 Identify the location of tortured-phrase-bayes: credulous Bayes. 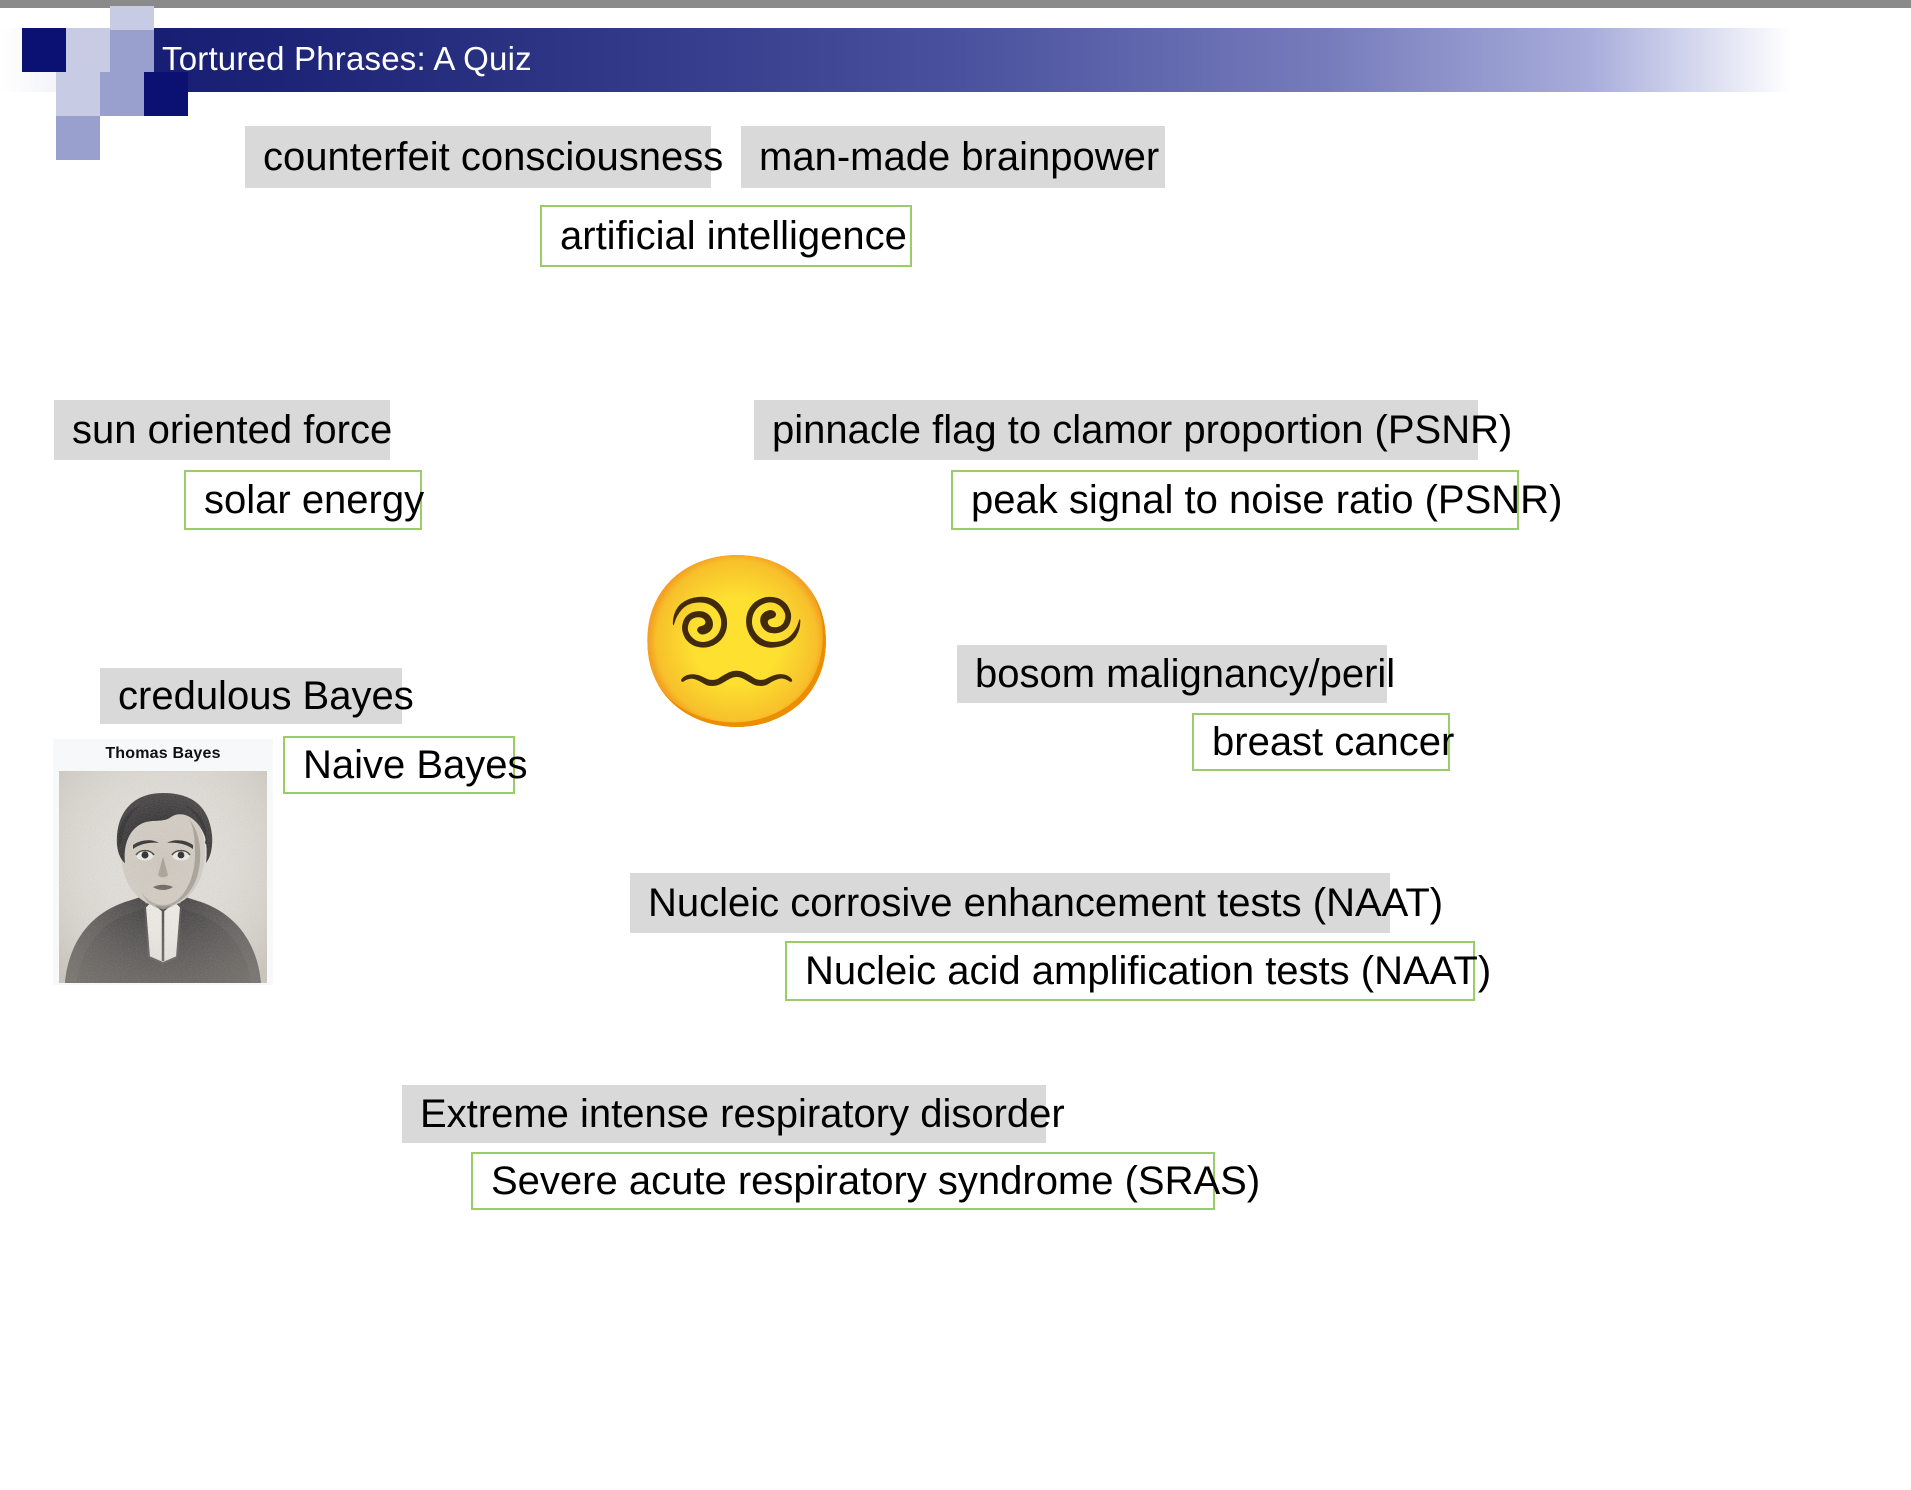
(257, 696).